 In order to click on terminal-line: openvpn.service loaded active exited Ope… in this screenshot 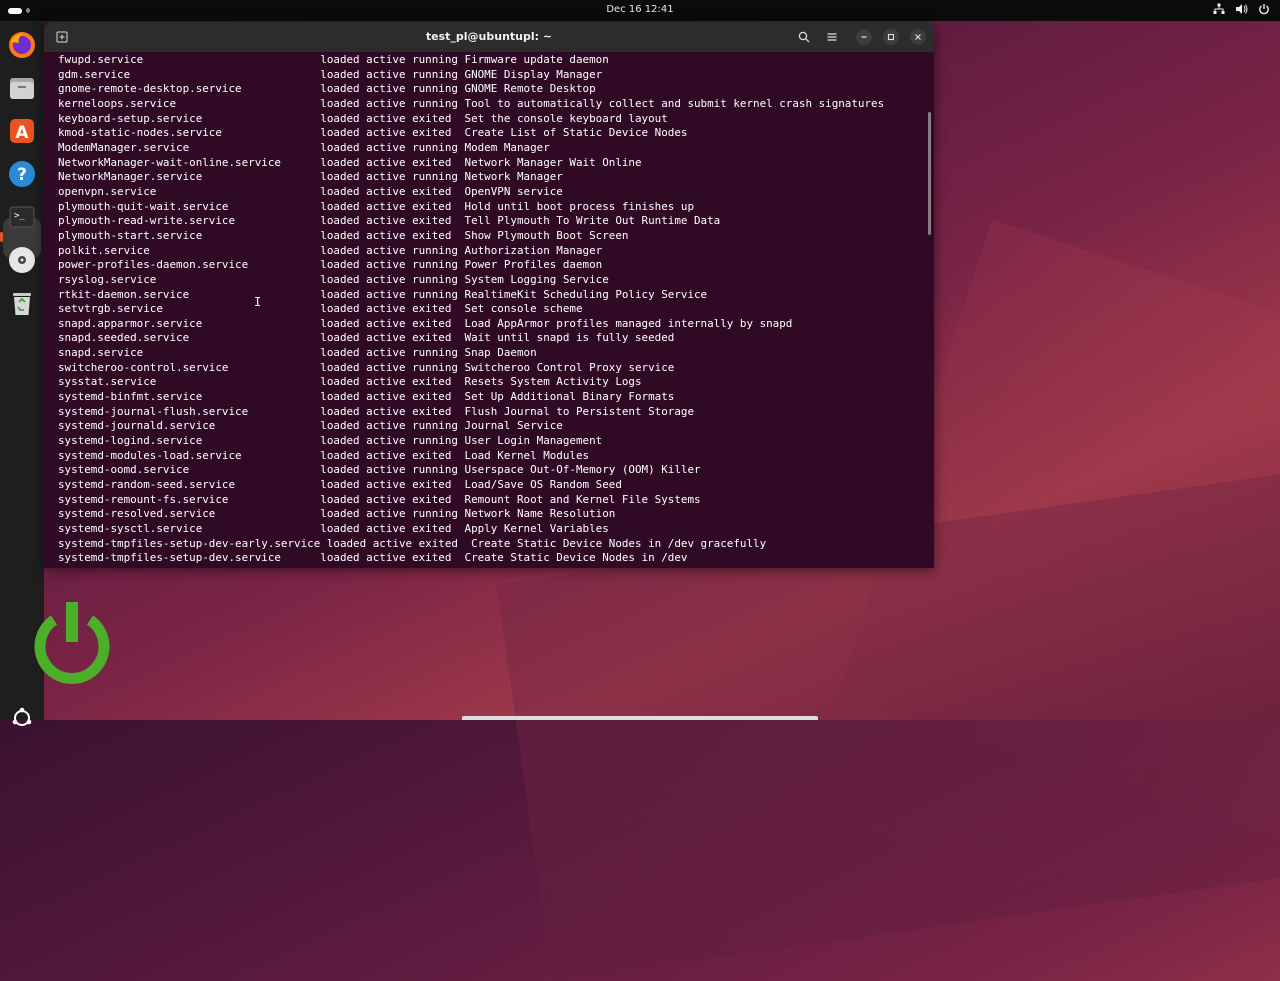, I will do `click(310, 191)`.